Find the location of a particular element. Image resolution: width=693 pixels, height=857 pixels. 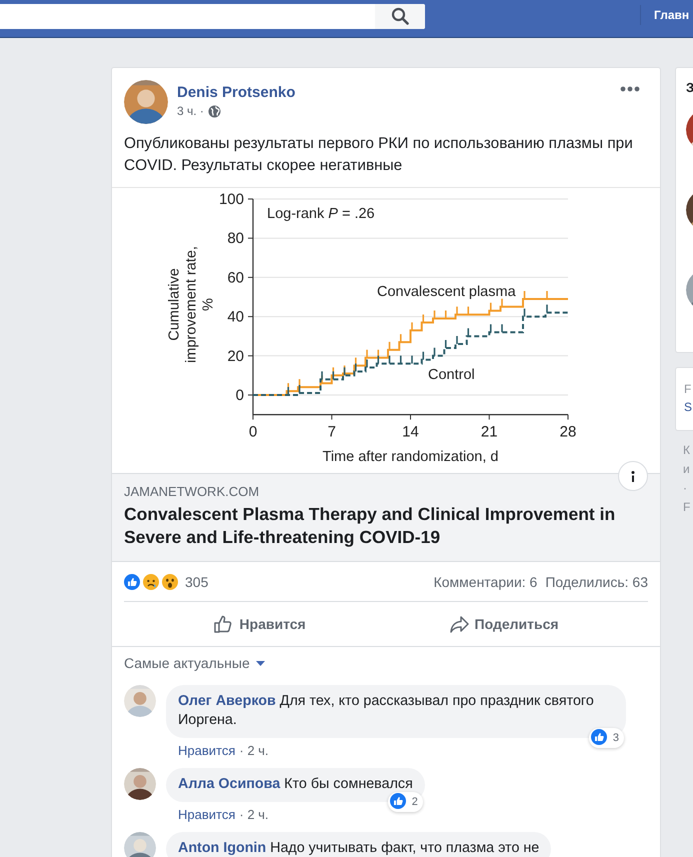

side-text: · is located at coordinates (685, 488).